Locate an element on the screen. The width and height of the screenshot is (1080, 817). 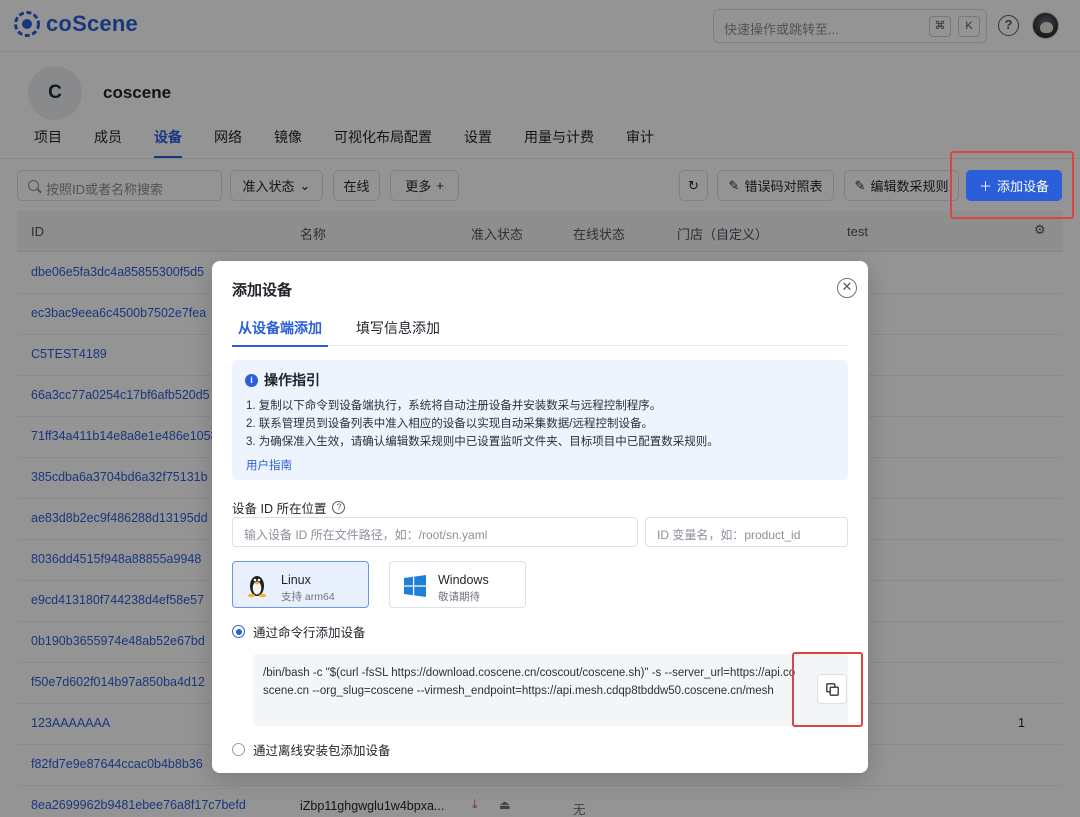
path-placeholder: 输入设备 ID 所在文件路径，如：/root/sn.yaml is located at coordinates (366, 535).